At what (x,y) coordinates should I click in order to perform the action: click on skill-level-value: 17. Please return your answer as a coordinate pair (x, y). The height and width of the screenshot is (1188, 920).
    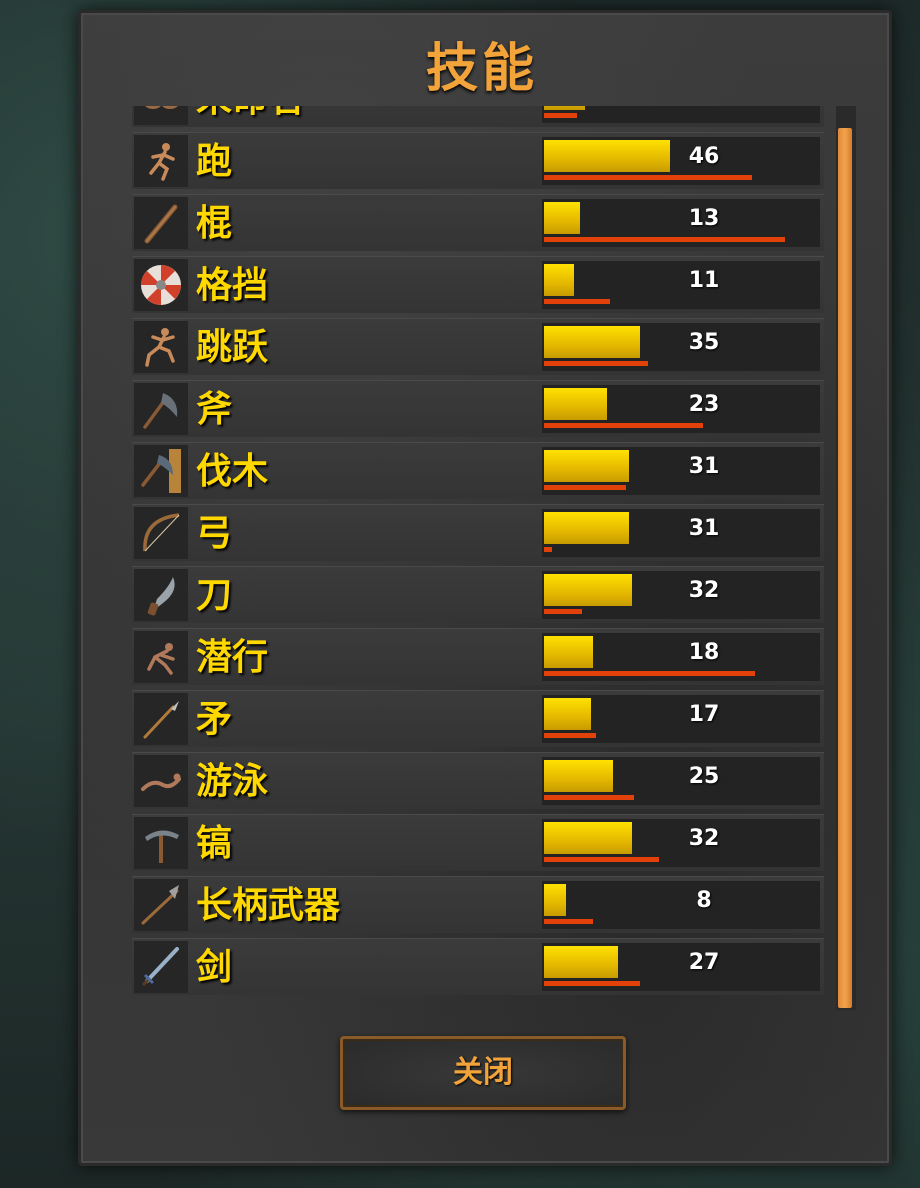
    Looking at the image, I should click on (704, 714).